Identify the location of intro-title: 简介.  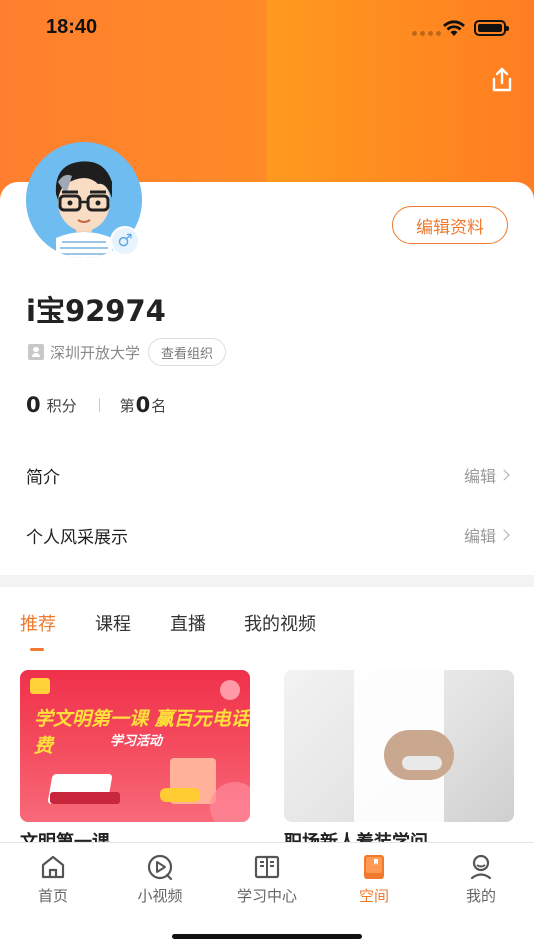
(43, 477).